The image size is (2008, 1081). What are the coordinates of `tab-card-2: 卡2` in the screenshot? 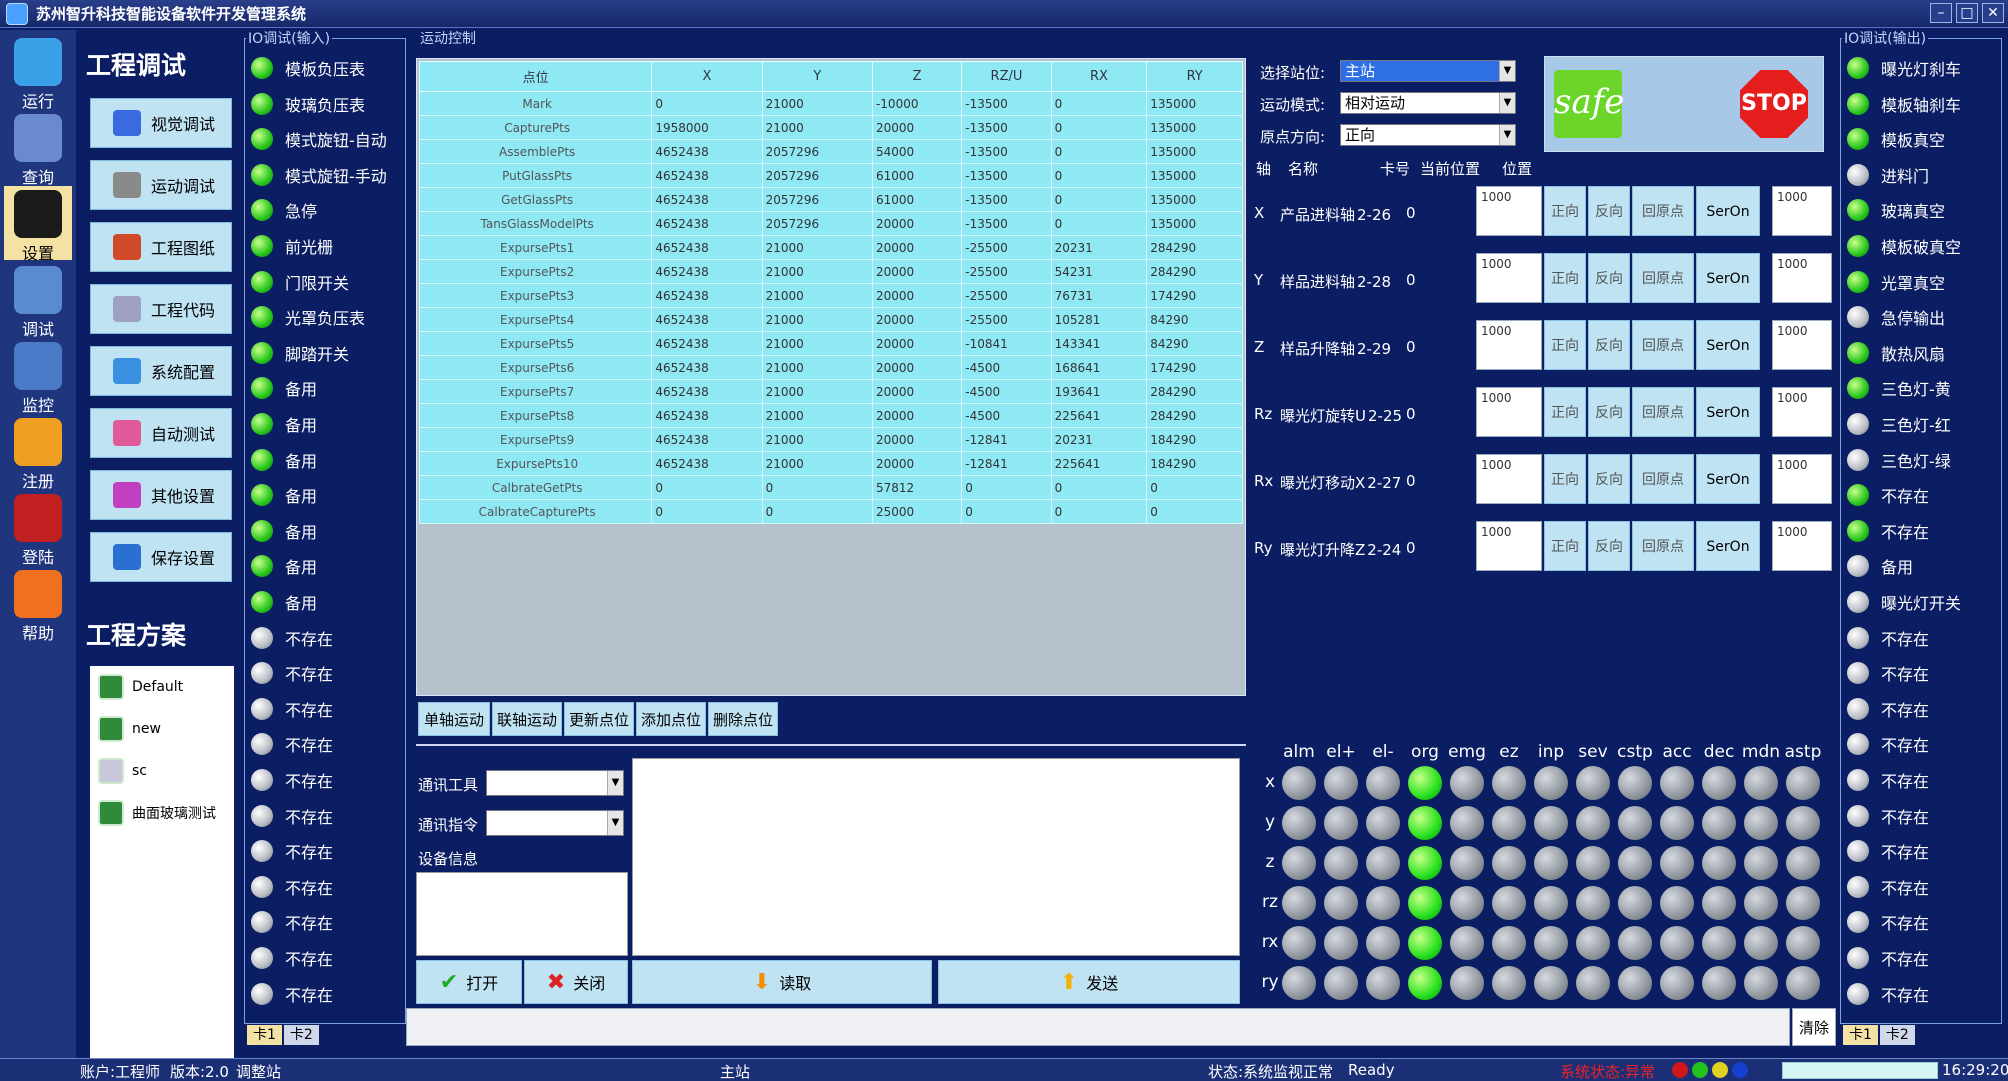 It's located at (301, 1035).